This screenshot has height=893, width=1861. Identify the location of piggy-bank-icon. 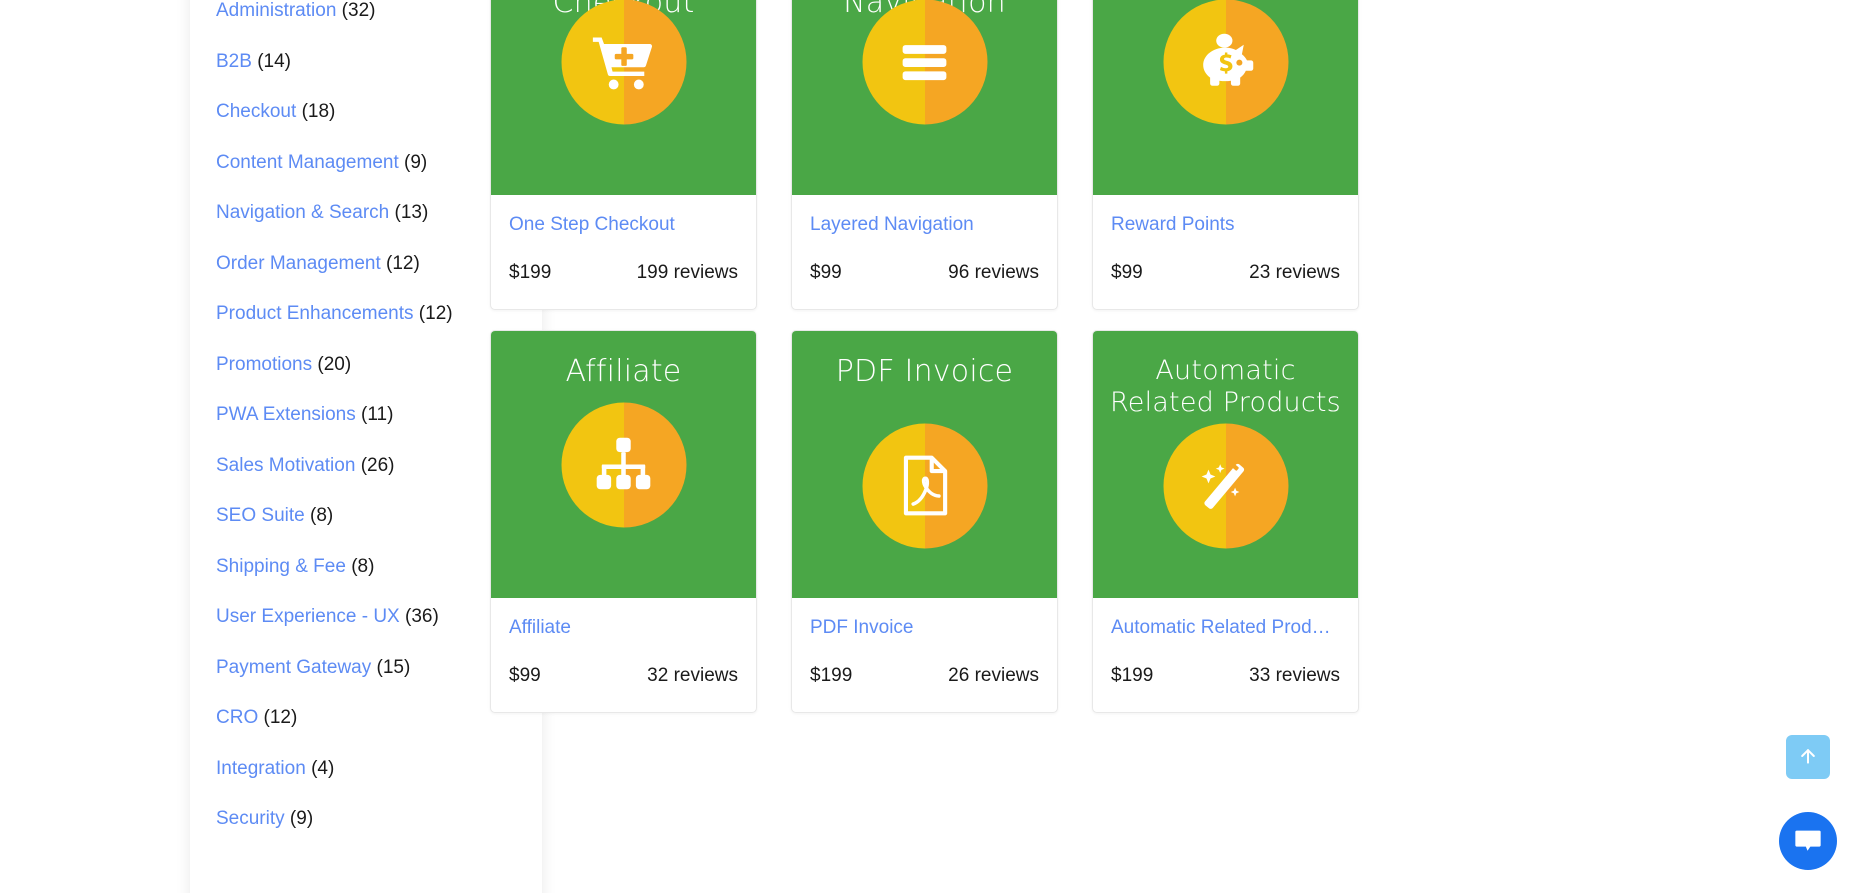
(1225, 62).